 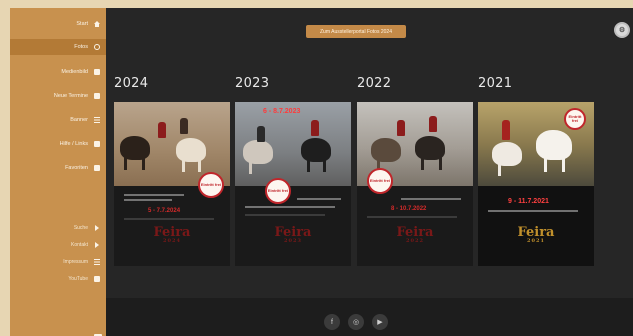 What do you see at coordinates (293, 241) in the screenshot?
I see `brand-year: 2023` at bounding box center [293, 241].